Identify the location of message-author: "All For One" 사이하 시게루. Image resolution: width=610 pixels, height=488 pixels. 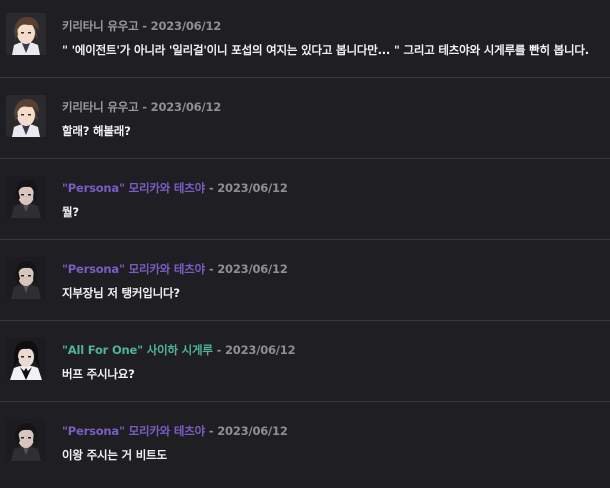
(137, 350).